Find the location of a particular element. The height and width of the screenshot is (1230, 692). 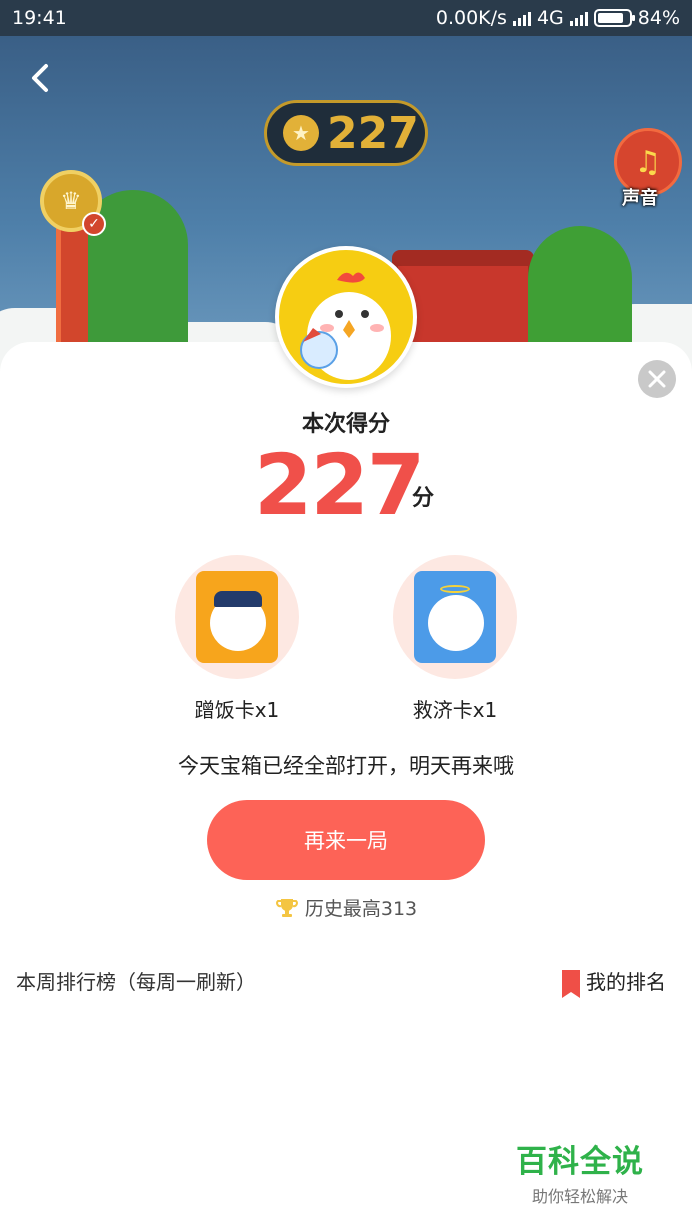

reward-label-relief: 救济卡x1 is located at coordinates (455, 710).